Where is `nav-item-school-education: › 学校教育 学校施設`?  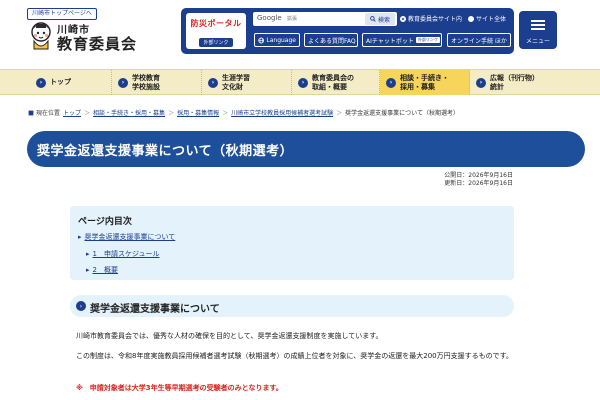
nav-item-school-education: › 学校教育 学校施設 is located at coordinates (157, 82).